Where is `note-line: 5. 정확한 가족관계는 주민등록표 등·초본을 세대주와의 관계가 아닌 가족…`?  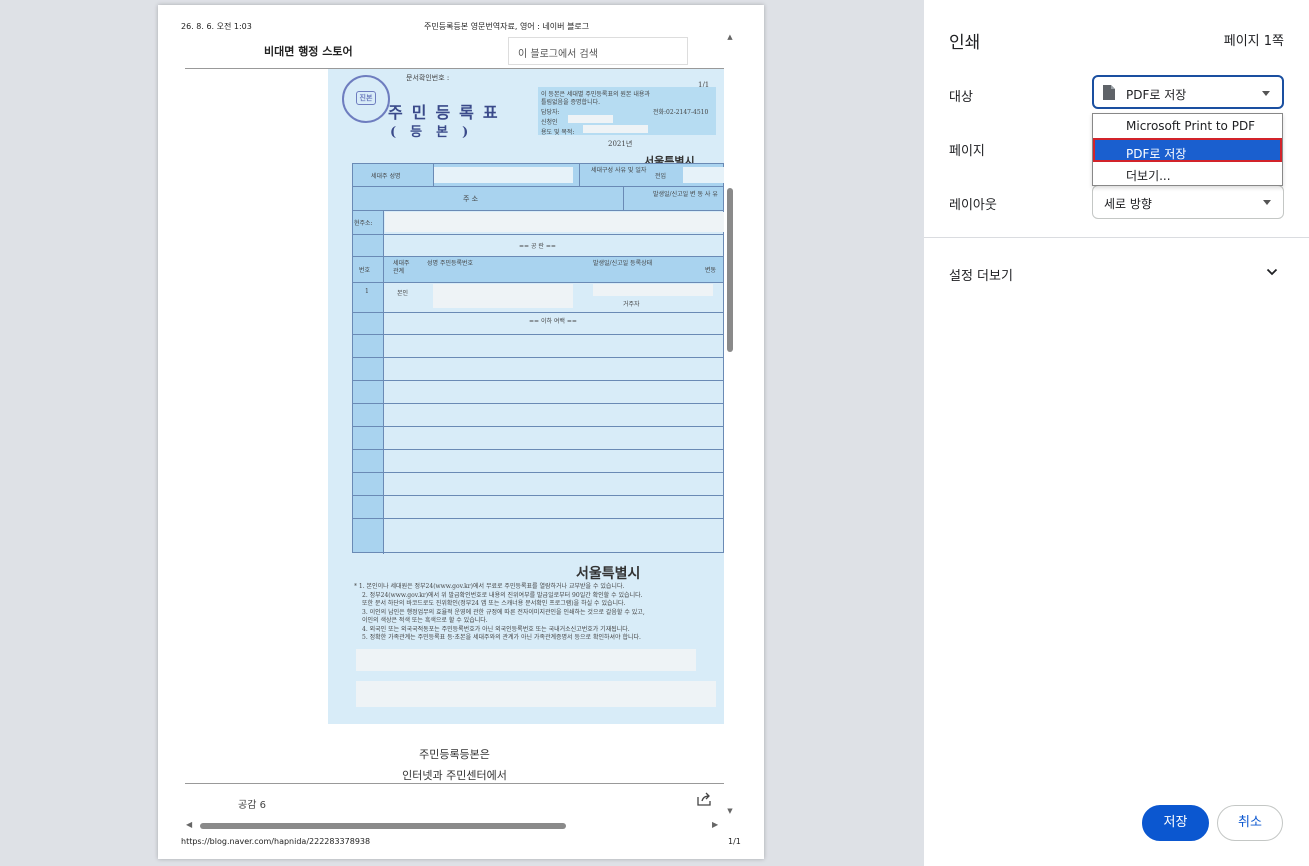
note-line: 5. 정확한 가족관계는 주민등록표 등·초본을 세대주와의 관계가 아닌 가족… is located at coordinates (501, 637).